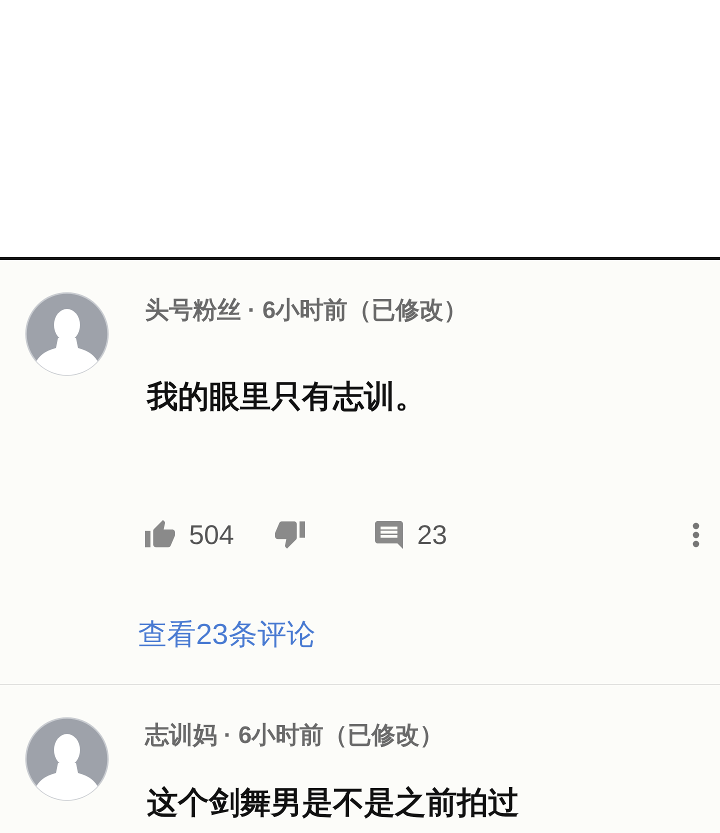  Describe the element at coordinates (227, 635) in the screenshot. I see `view-replies-link: 查看23条评论` at that location.